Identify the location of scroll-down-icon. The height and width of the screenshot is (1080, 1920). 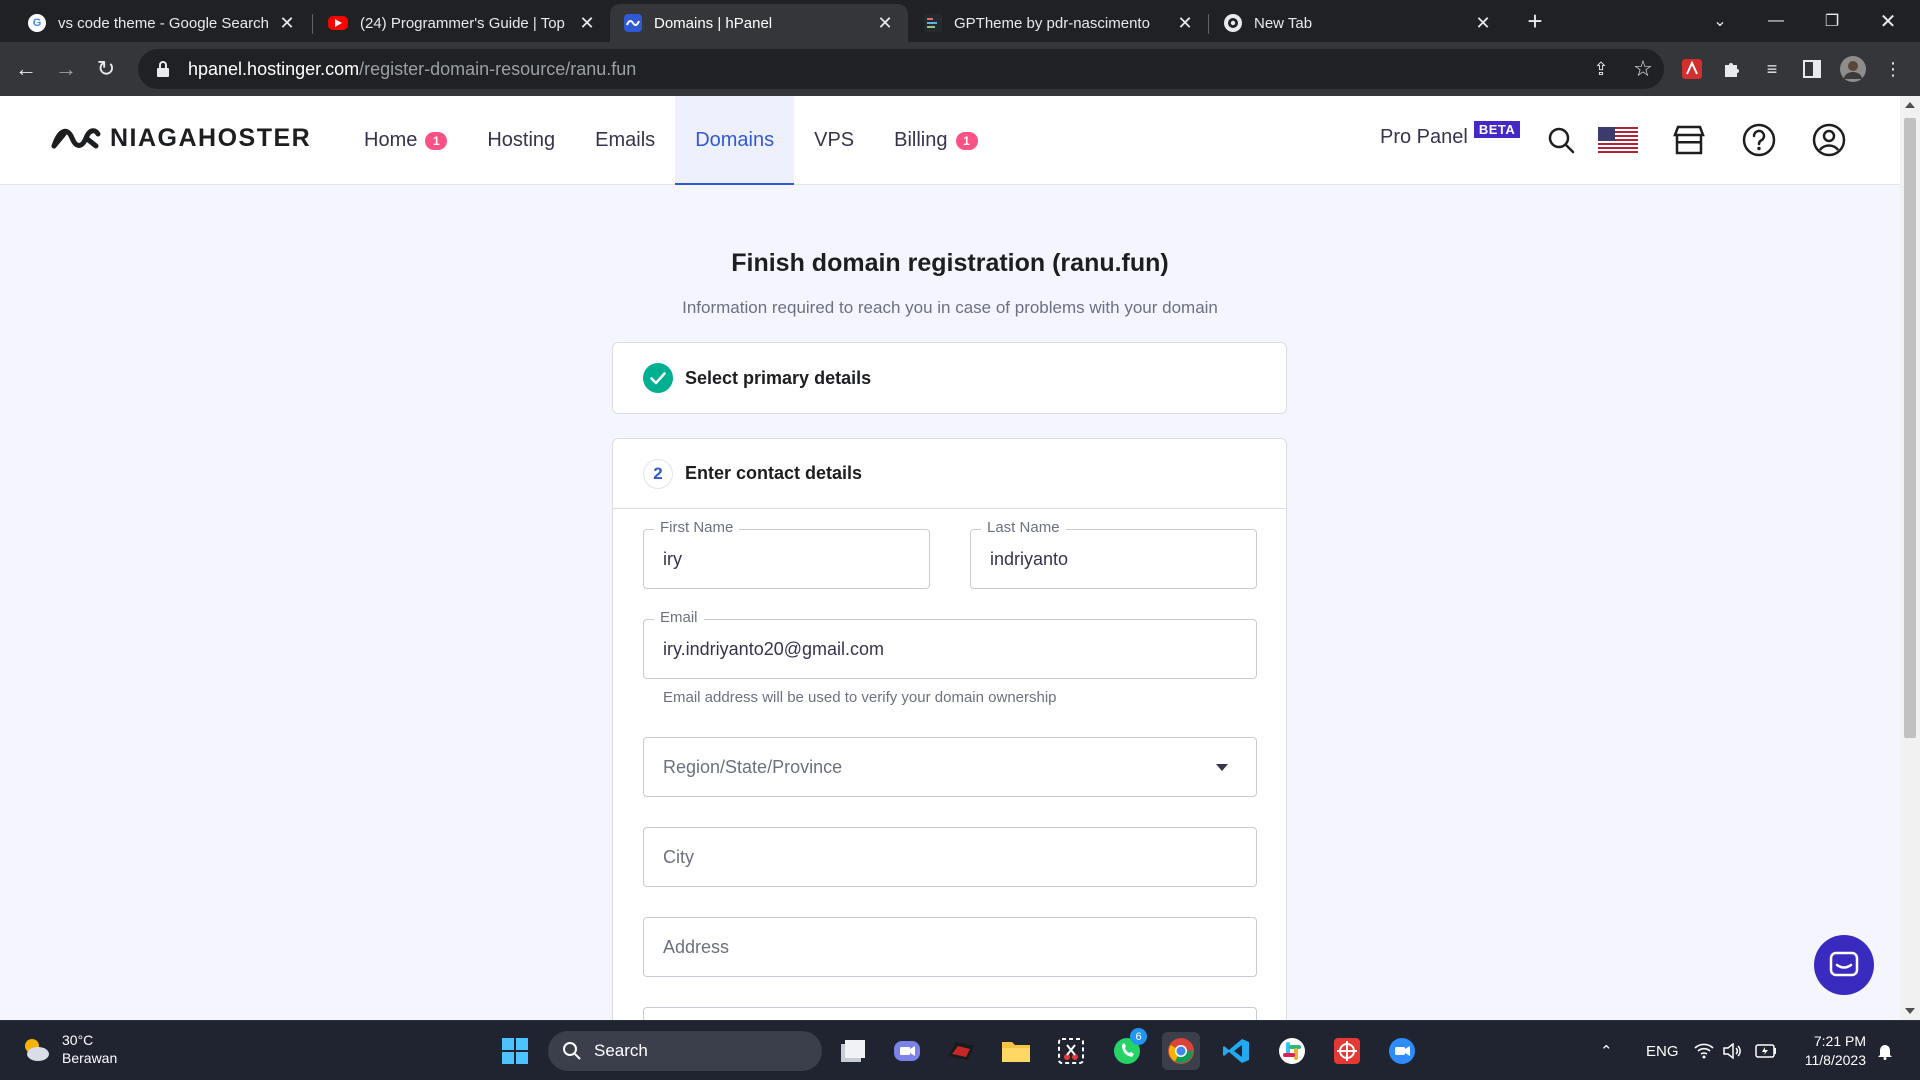
(1910, 1011).